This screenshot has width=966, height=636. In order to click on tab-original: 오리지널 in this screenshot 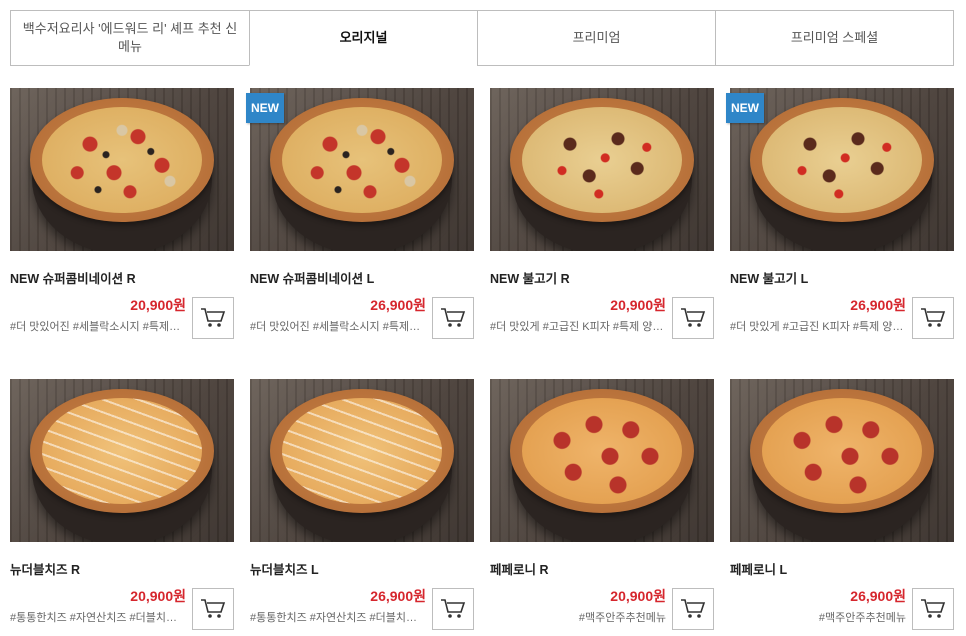, I will do `click(363, 38)`.